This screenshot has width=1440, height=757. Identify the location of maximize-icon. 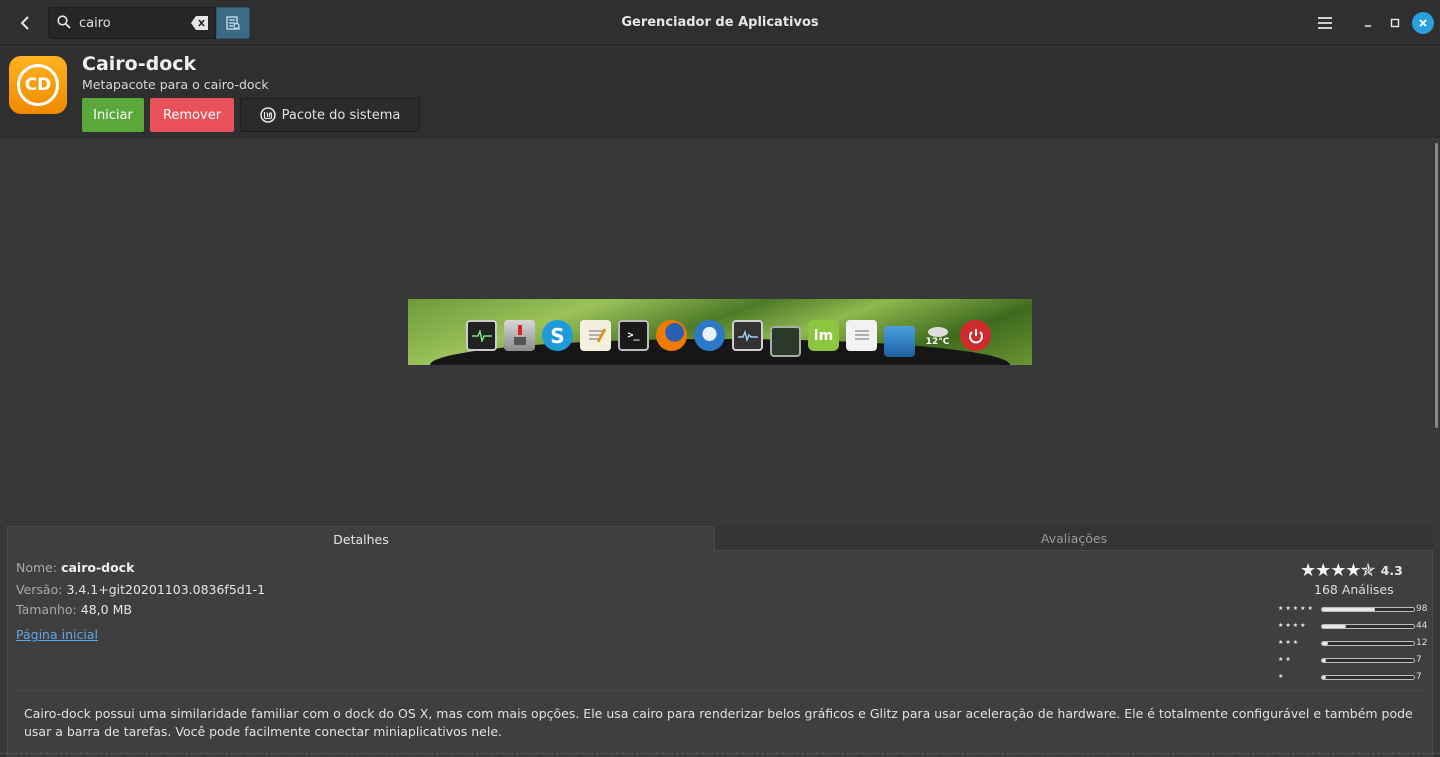
(1395, 23).